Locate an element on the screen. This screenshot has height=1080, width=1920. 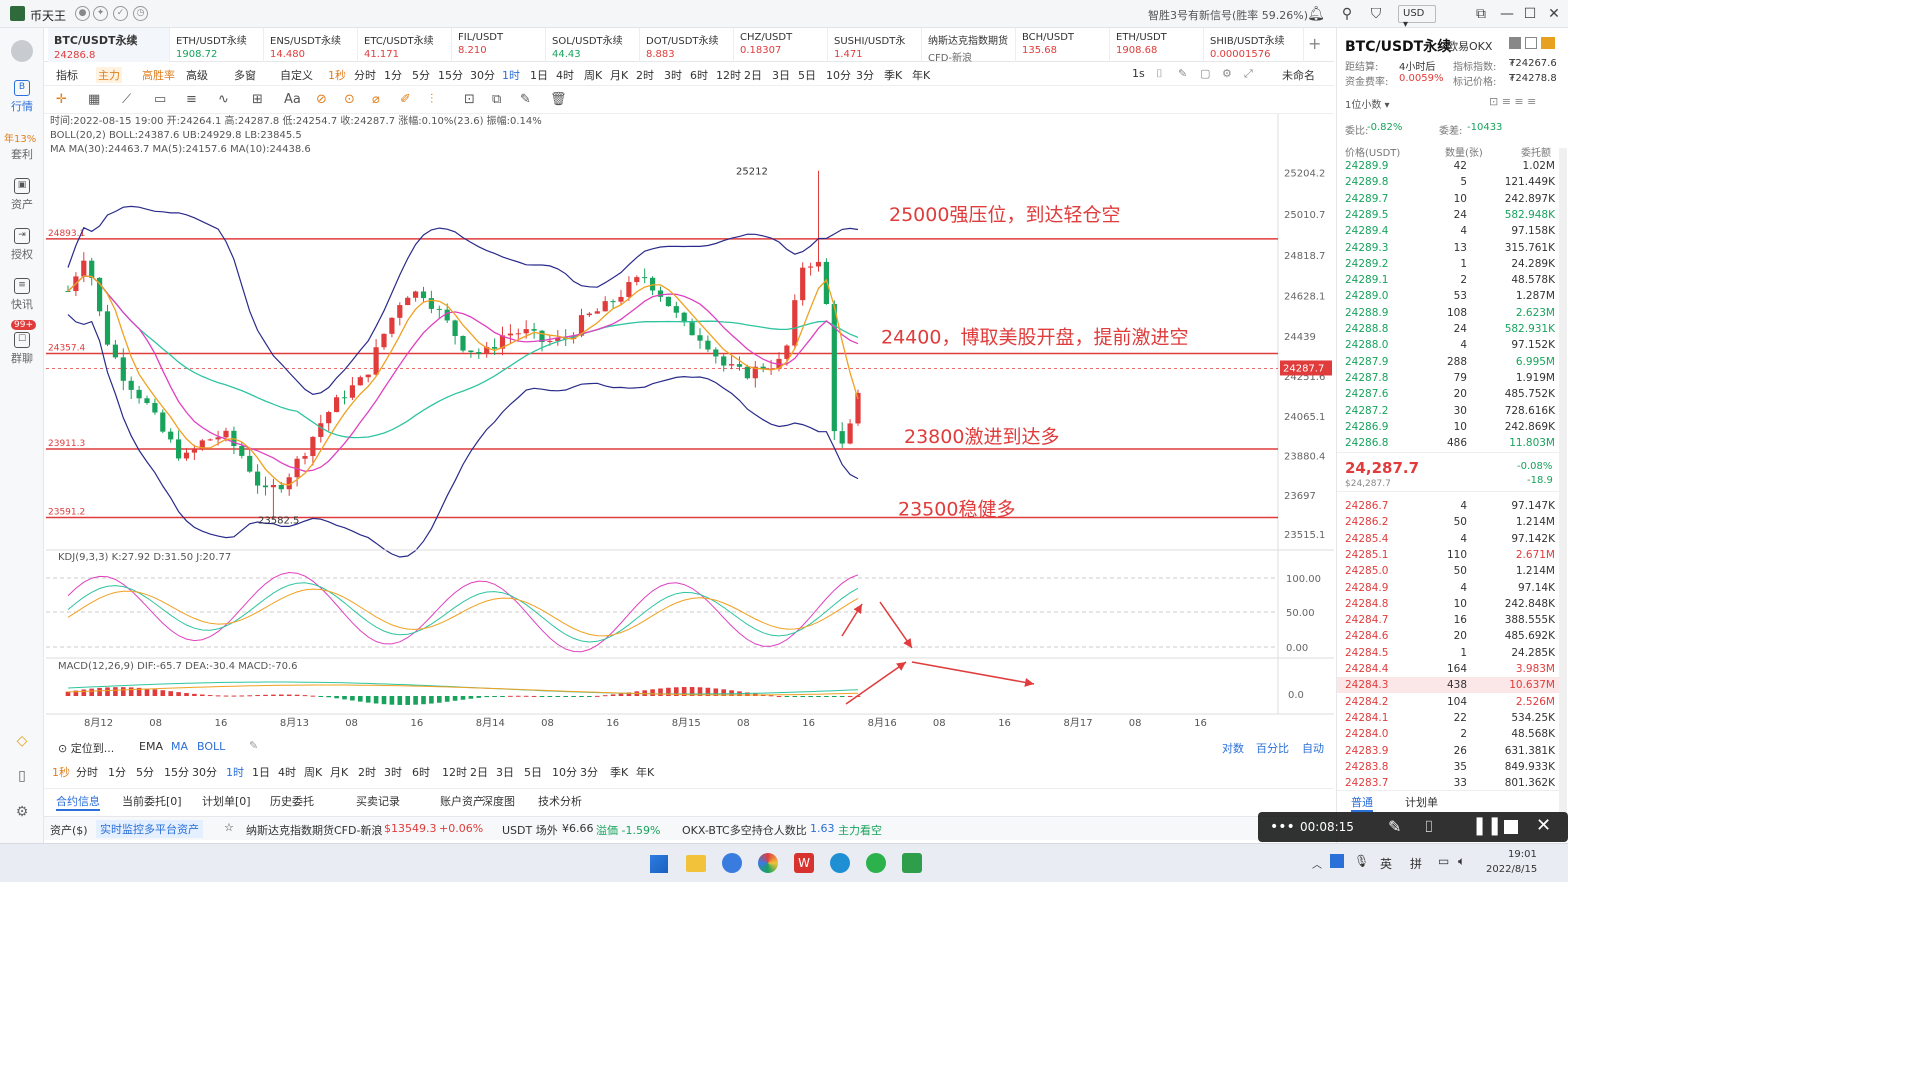
layout-name: 未命名 is located at coordinates (1298, 75).